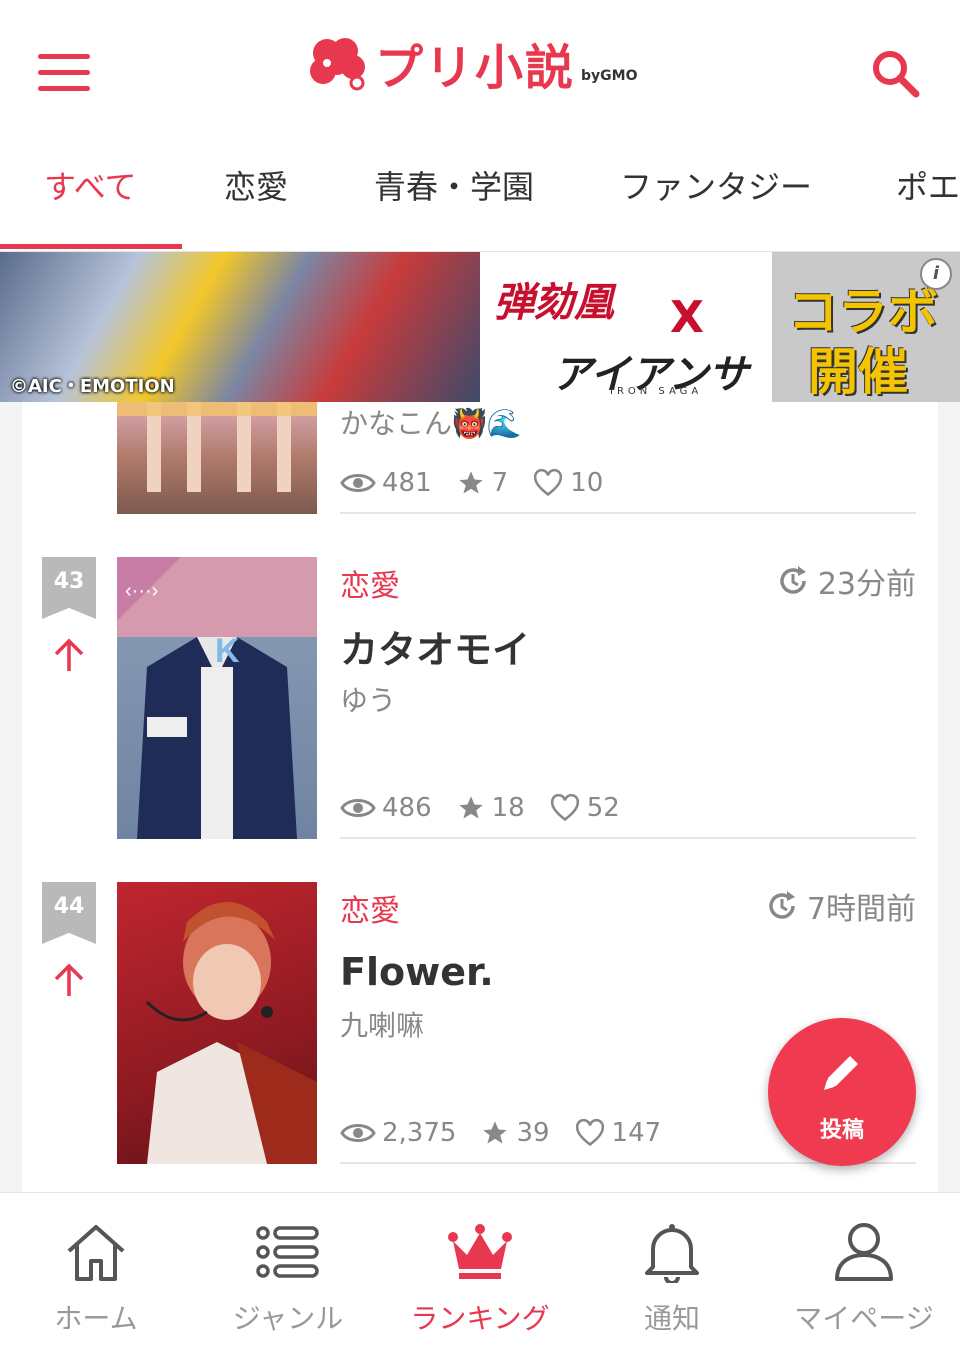 The image size is (960, 1357). Describe the element at coordinates (515, 1133) in the screenshot. I see `star-count: 39` at that location.